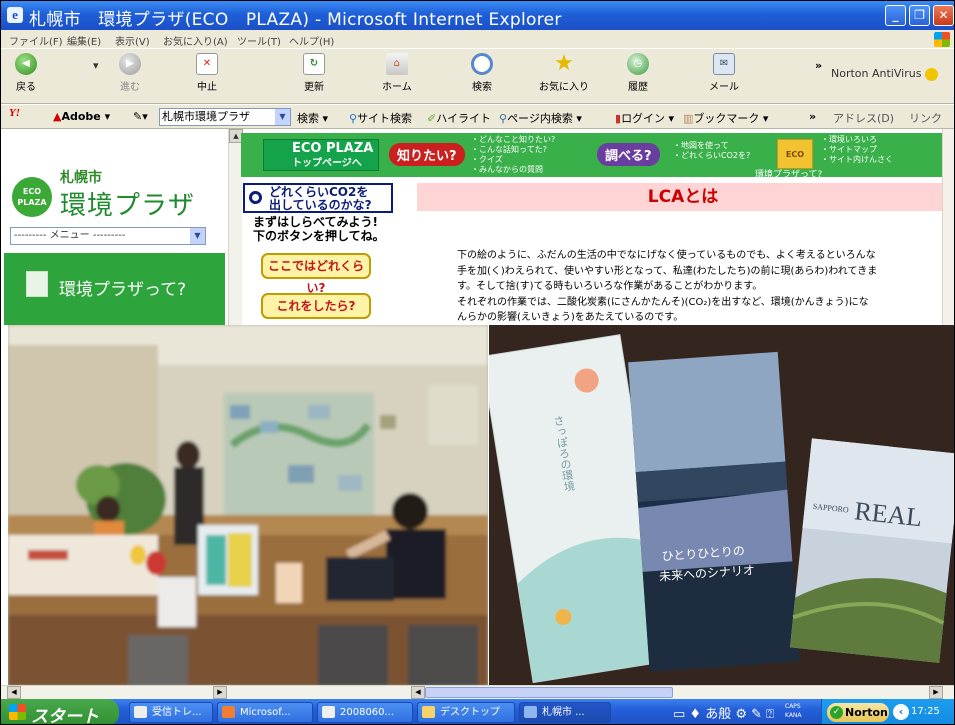  I want to click on toolbar: ◀ 戻る ▾ ▶ 進む ✕ 中止 ↻ 更新 ⌂ ホーム 検索 ★ お気に入り ◷, so click(477, 76).